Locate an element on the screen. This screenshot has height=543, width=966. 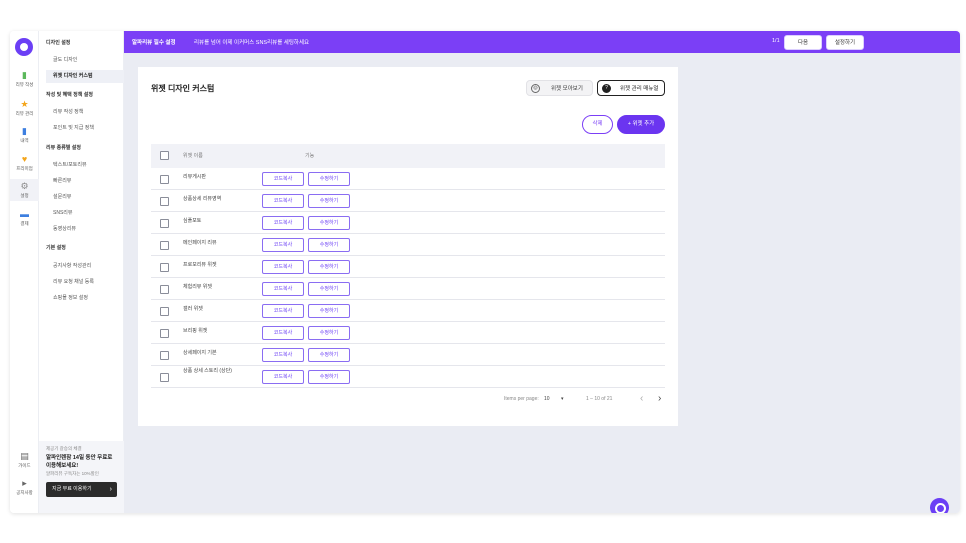
sidebar-item: 쇼핑몰 정보 설정 is located at coordinates (85, 298).